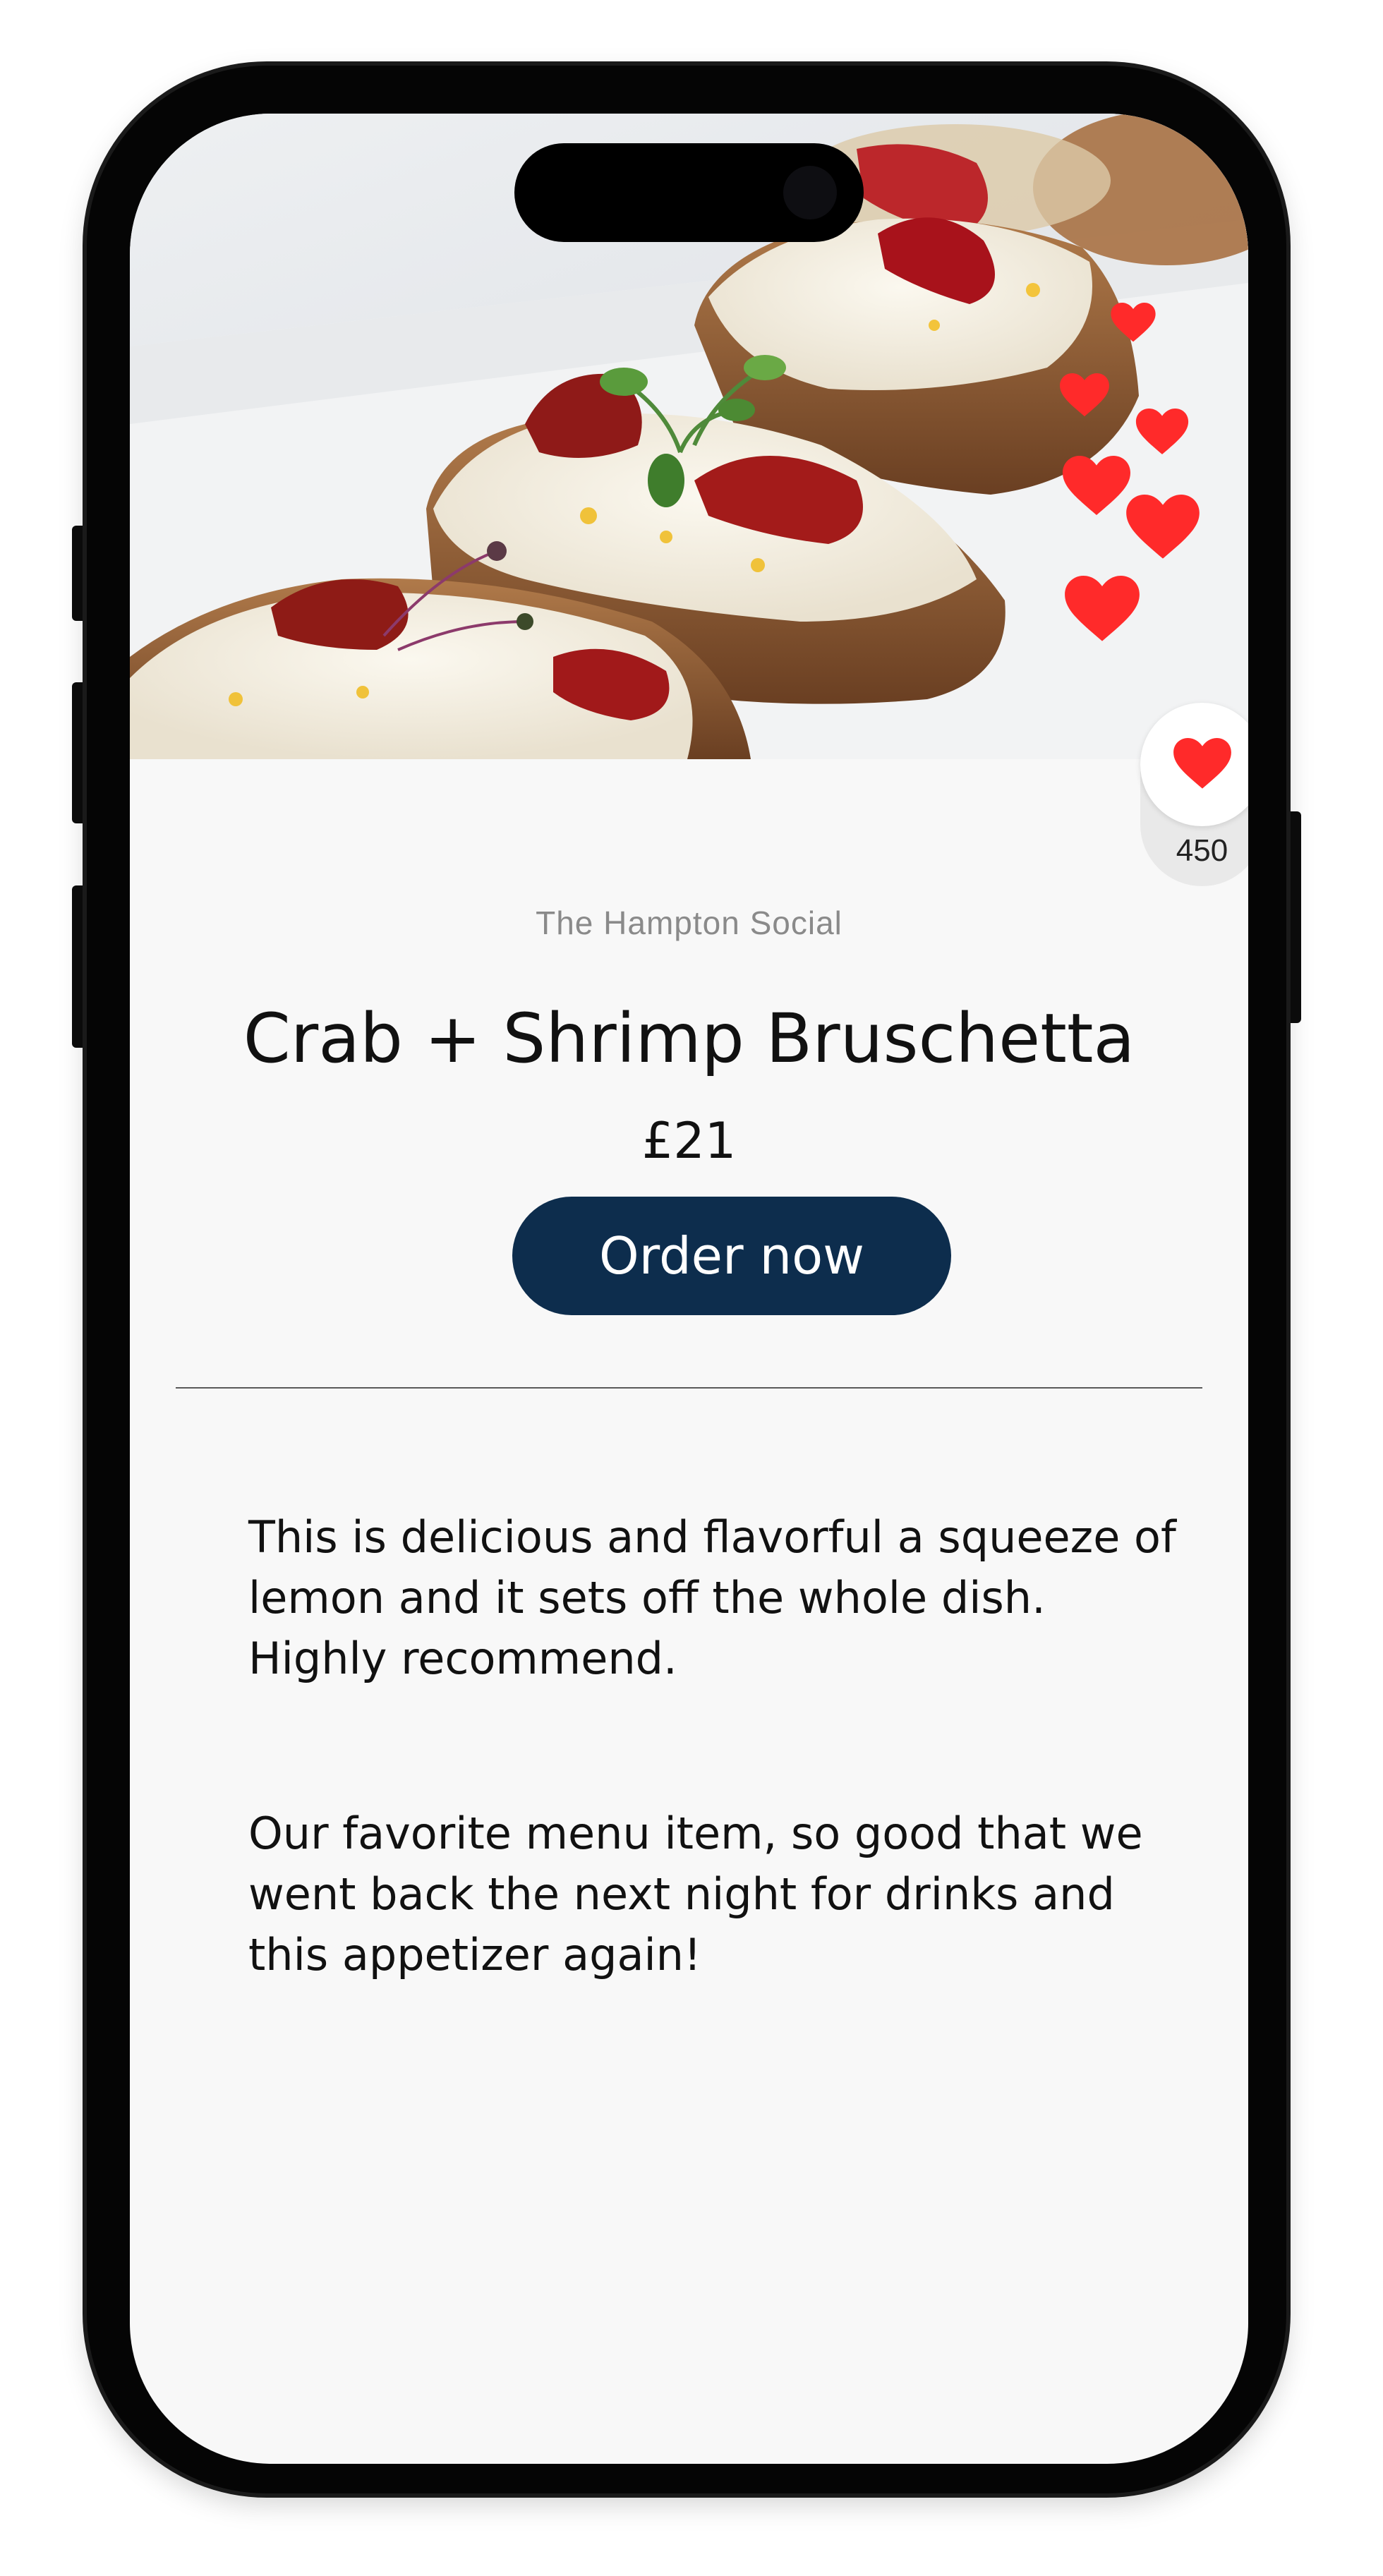  Describe the element at coordinates (731, 1256) in the screenshot. I see `order-now-button: Order now` at that location.